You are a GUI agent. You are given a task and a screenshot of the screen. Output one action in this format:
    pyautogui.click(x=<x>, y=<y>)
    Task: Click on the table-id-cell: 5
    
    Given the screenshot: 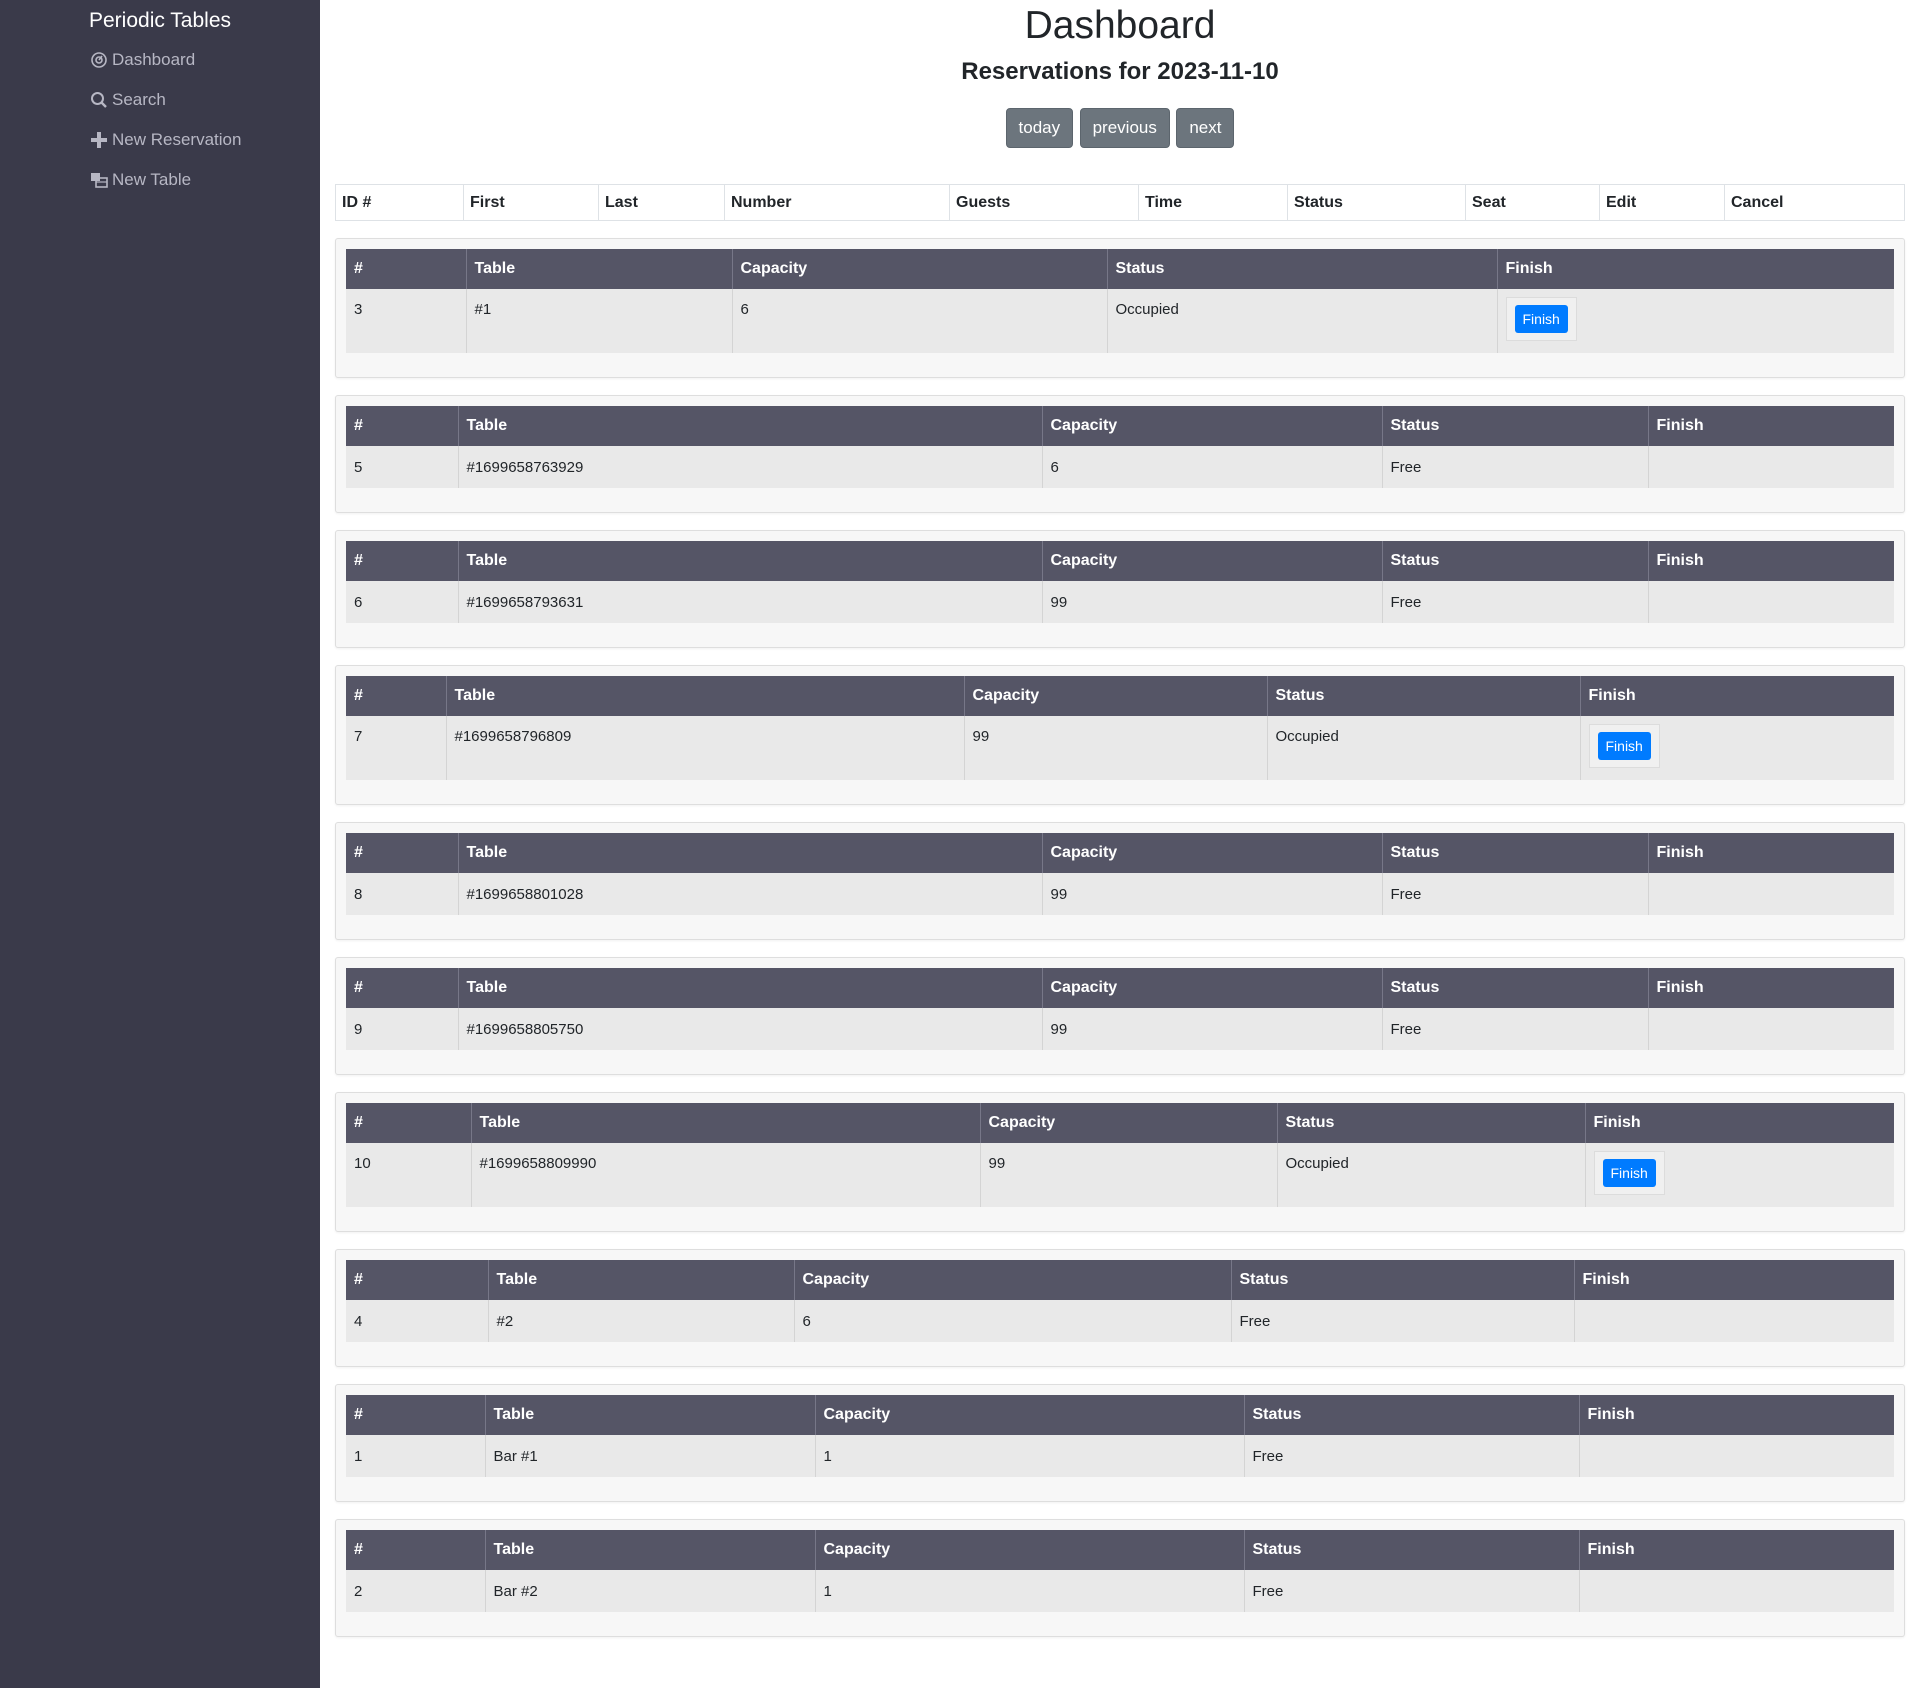 What is the action you would take?
    pyautogui.click(x=402, y=467)
    